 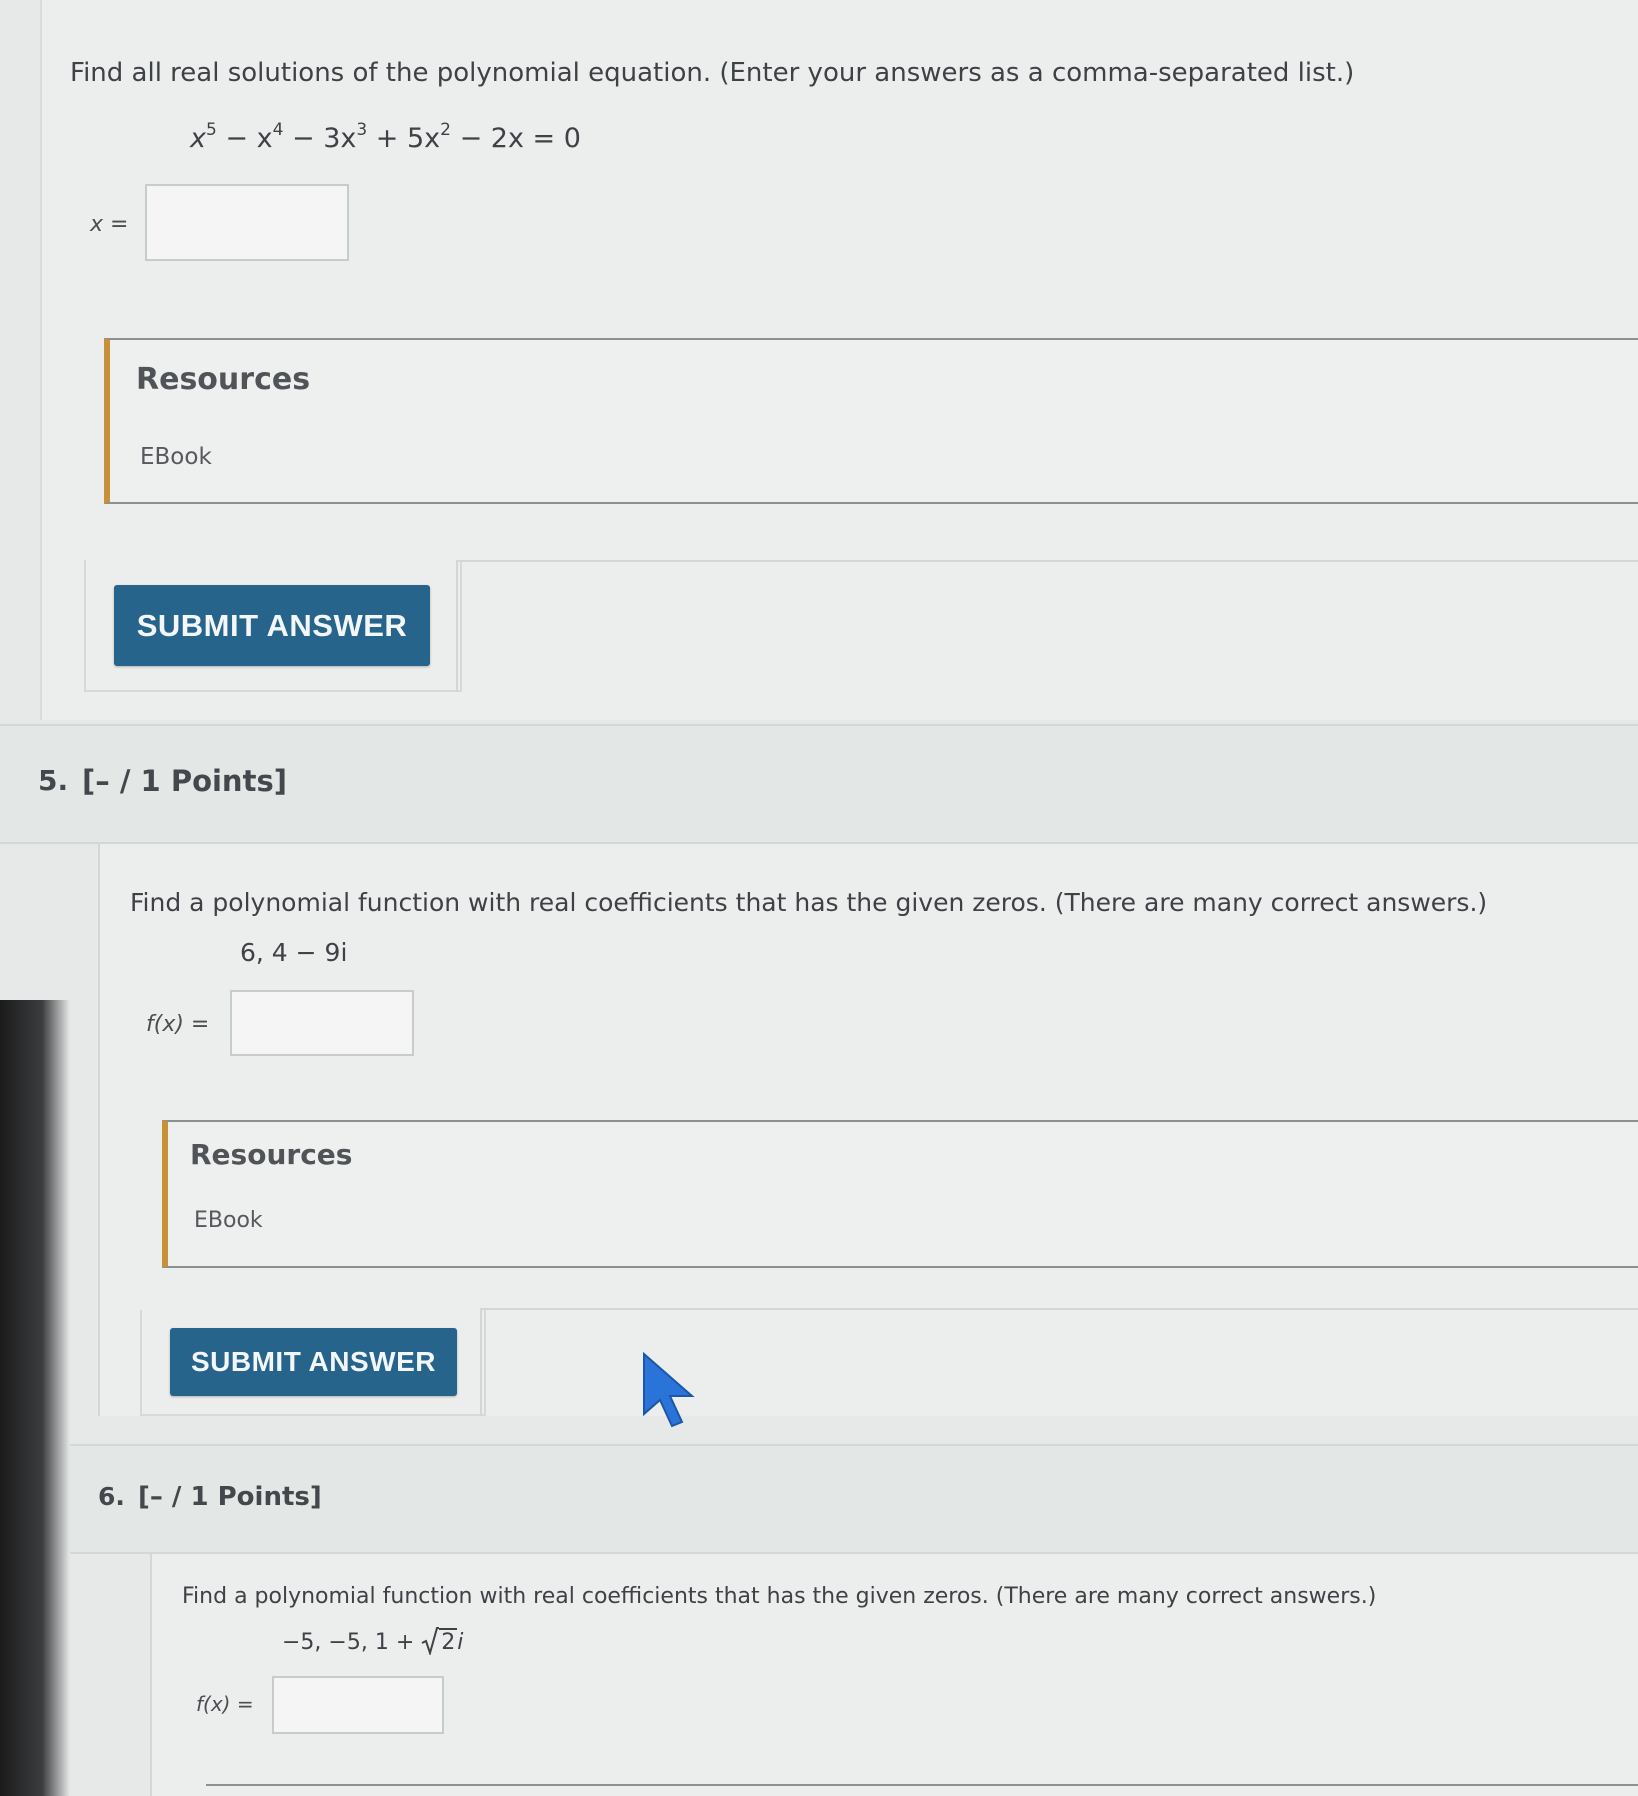 I want to click on question-6-resources-edge, so click(x=922, y=1790).